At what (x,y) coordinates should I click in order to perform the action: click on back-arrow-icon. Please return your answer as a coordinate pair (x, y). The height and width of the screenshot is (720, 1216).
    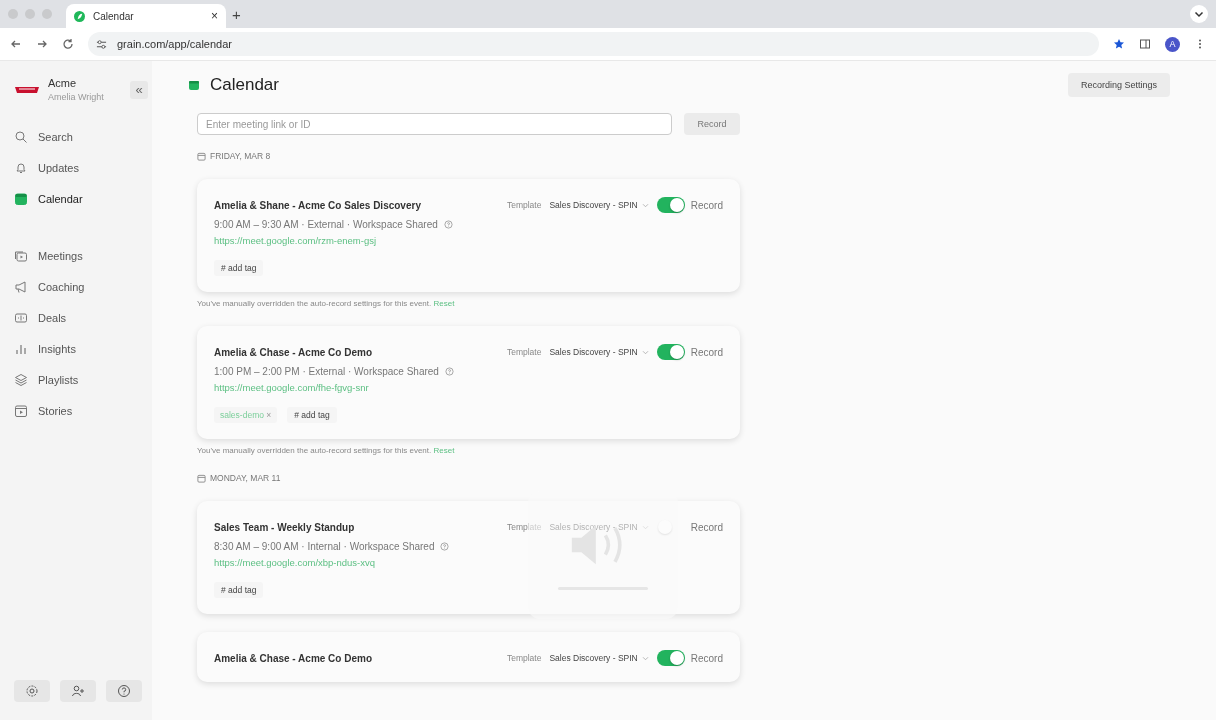
    Looking at the image, I should click on (16, 44).